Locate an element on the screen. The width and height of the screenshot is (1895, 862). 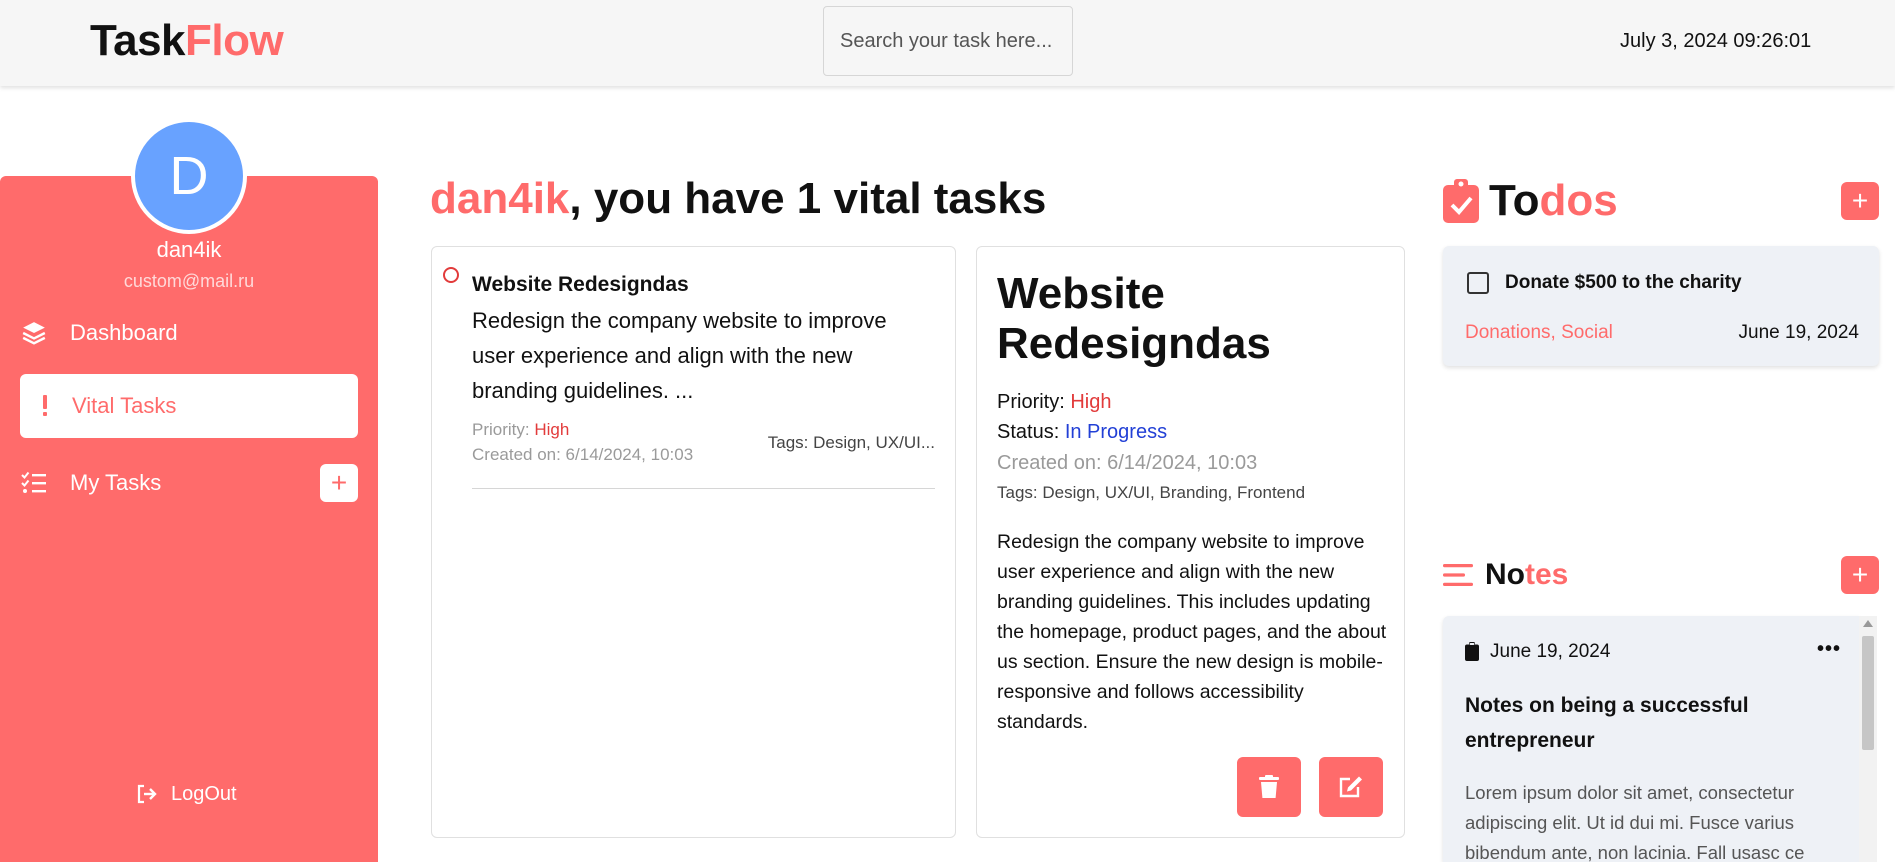
more-options-icon: ••• is located at coordinates (1829, 649).